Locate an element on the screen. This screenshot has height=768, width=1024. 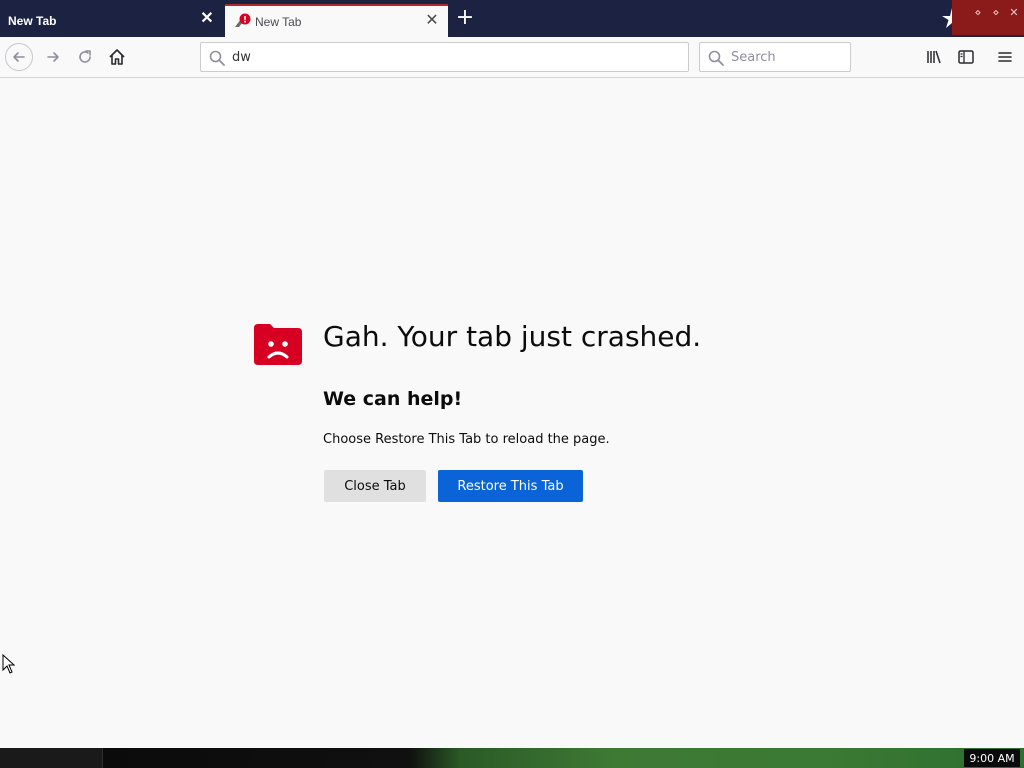
back-arrow-icon is located at coordinates (19, 57).